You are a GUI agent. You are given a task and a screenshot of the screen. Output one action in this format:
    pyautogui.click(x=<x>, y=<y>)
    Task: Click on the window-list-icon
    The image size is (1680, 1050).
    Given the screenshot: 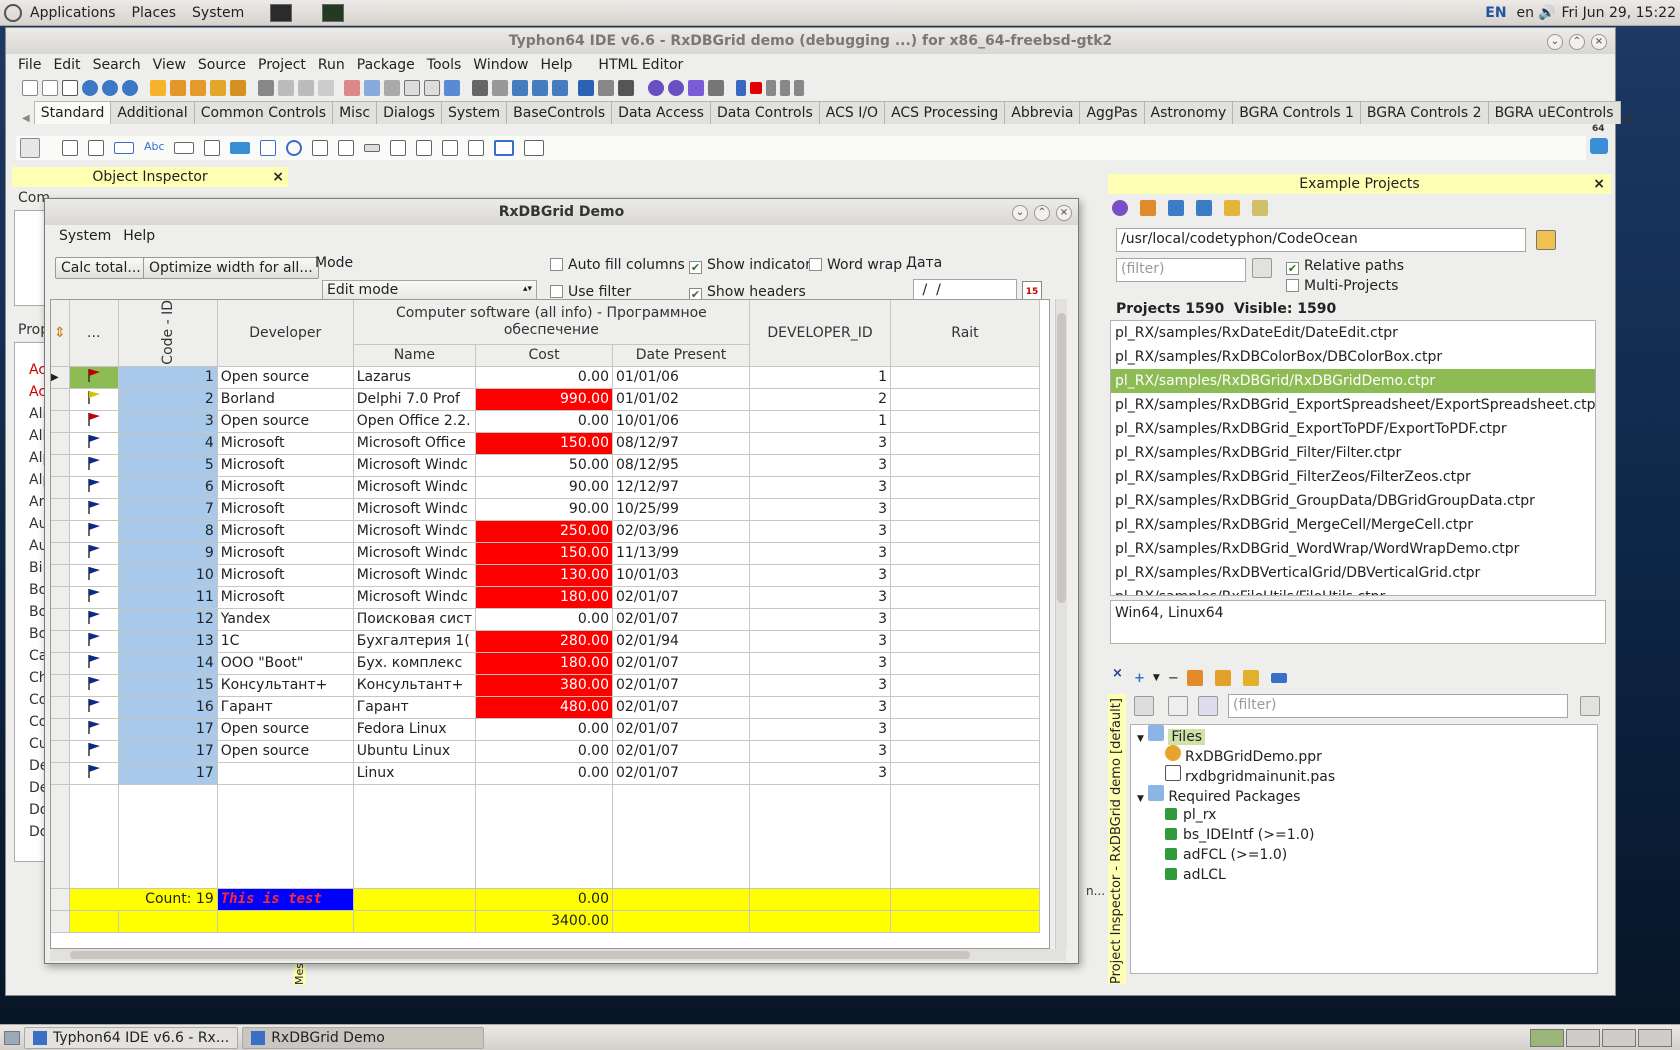 What is the action you would take?
    pyautogui.click(x=412, y=88)
    